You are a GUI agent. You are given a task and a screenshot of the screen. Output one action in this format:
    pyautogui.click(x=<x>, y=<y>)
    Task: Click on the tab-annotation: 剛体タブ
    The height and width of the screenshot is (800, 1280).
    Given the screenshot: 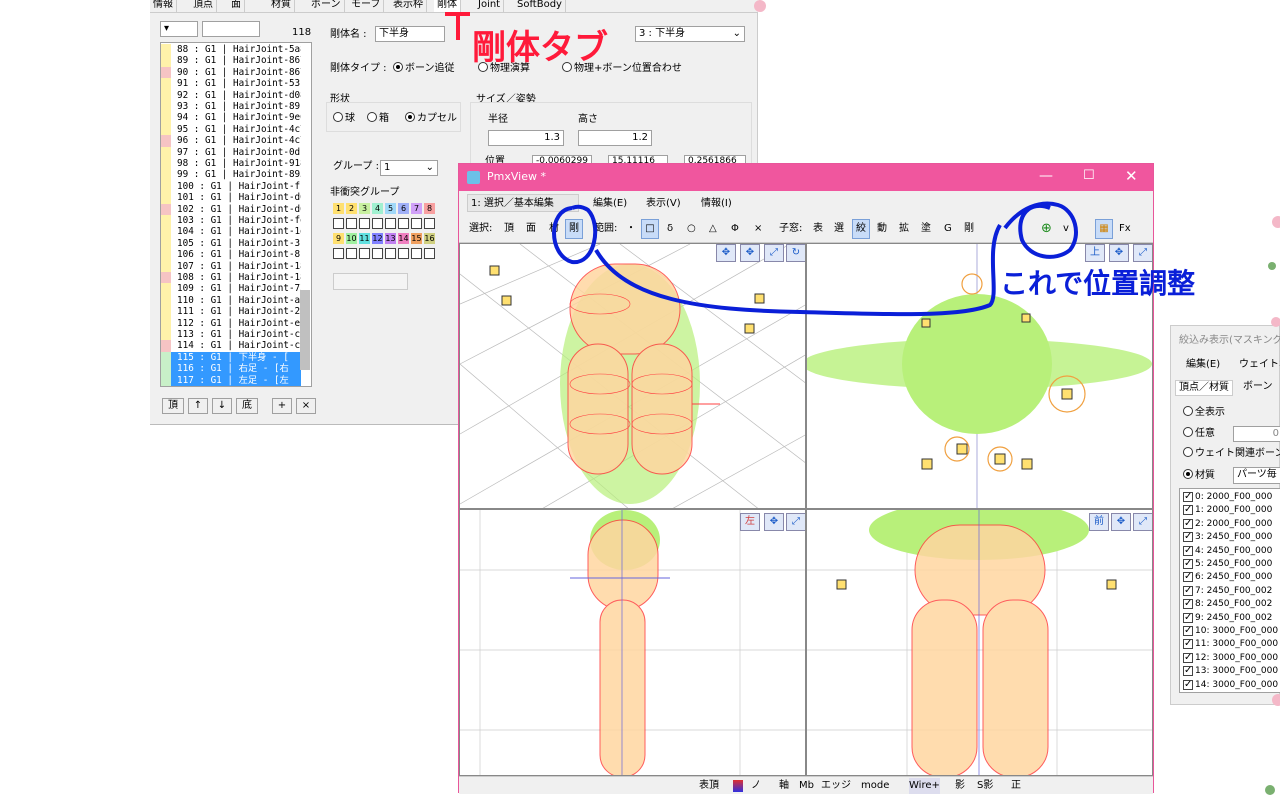 What is the action you would take?
    pyautogui.click(x=540, y=48)
    